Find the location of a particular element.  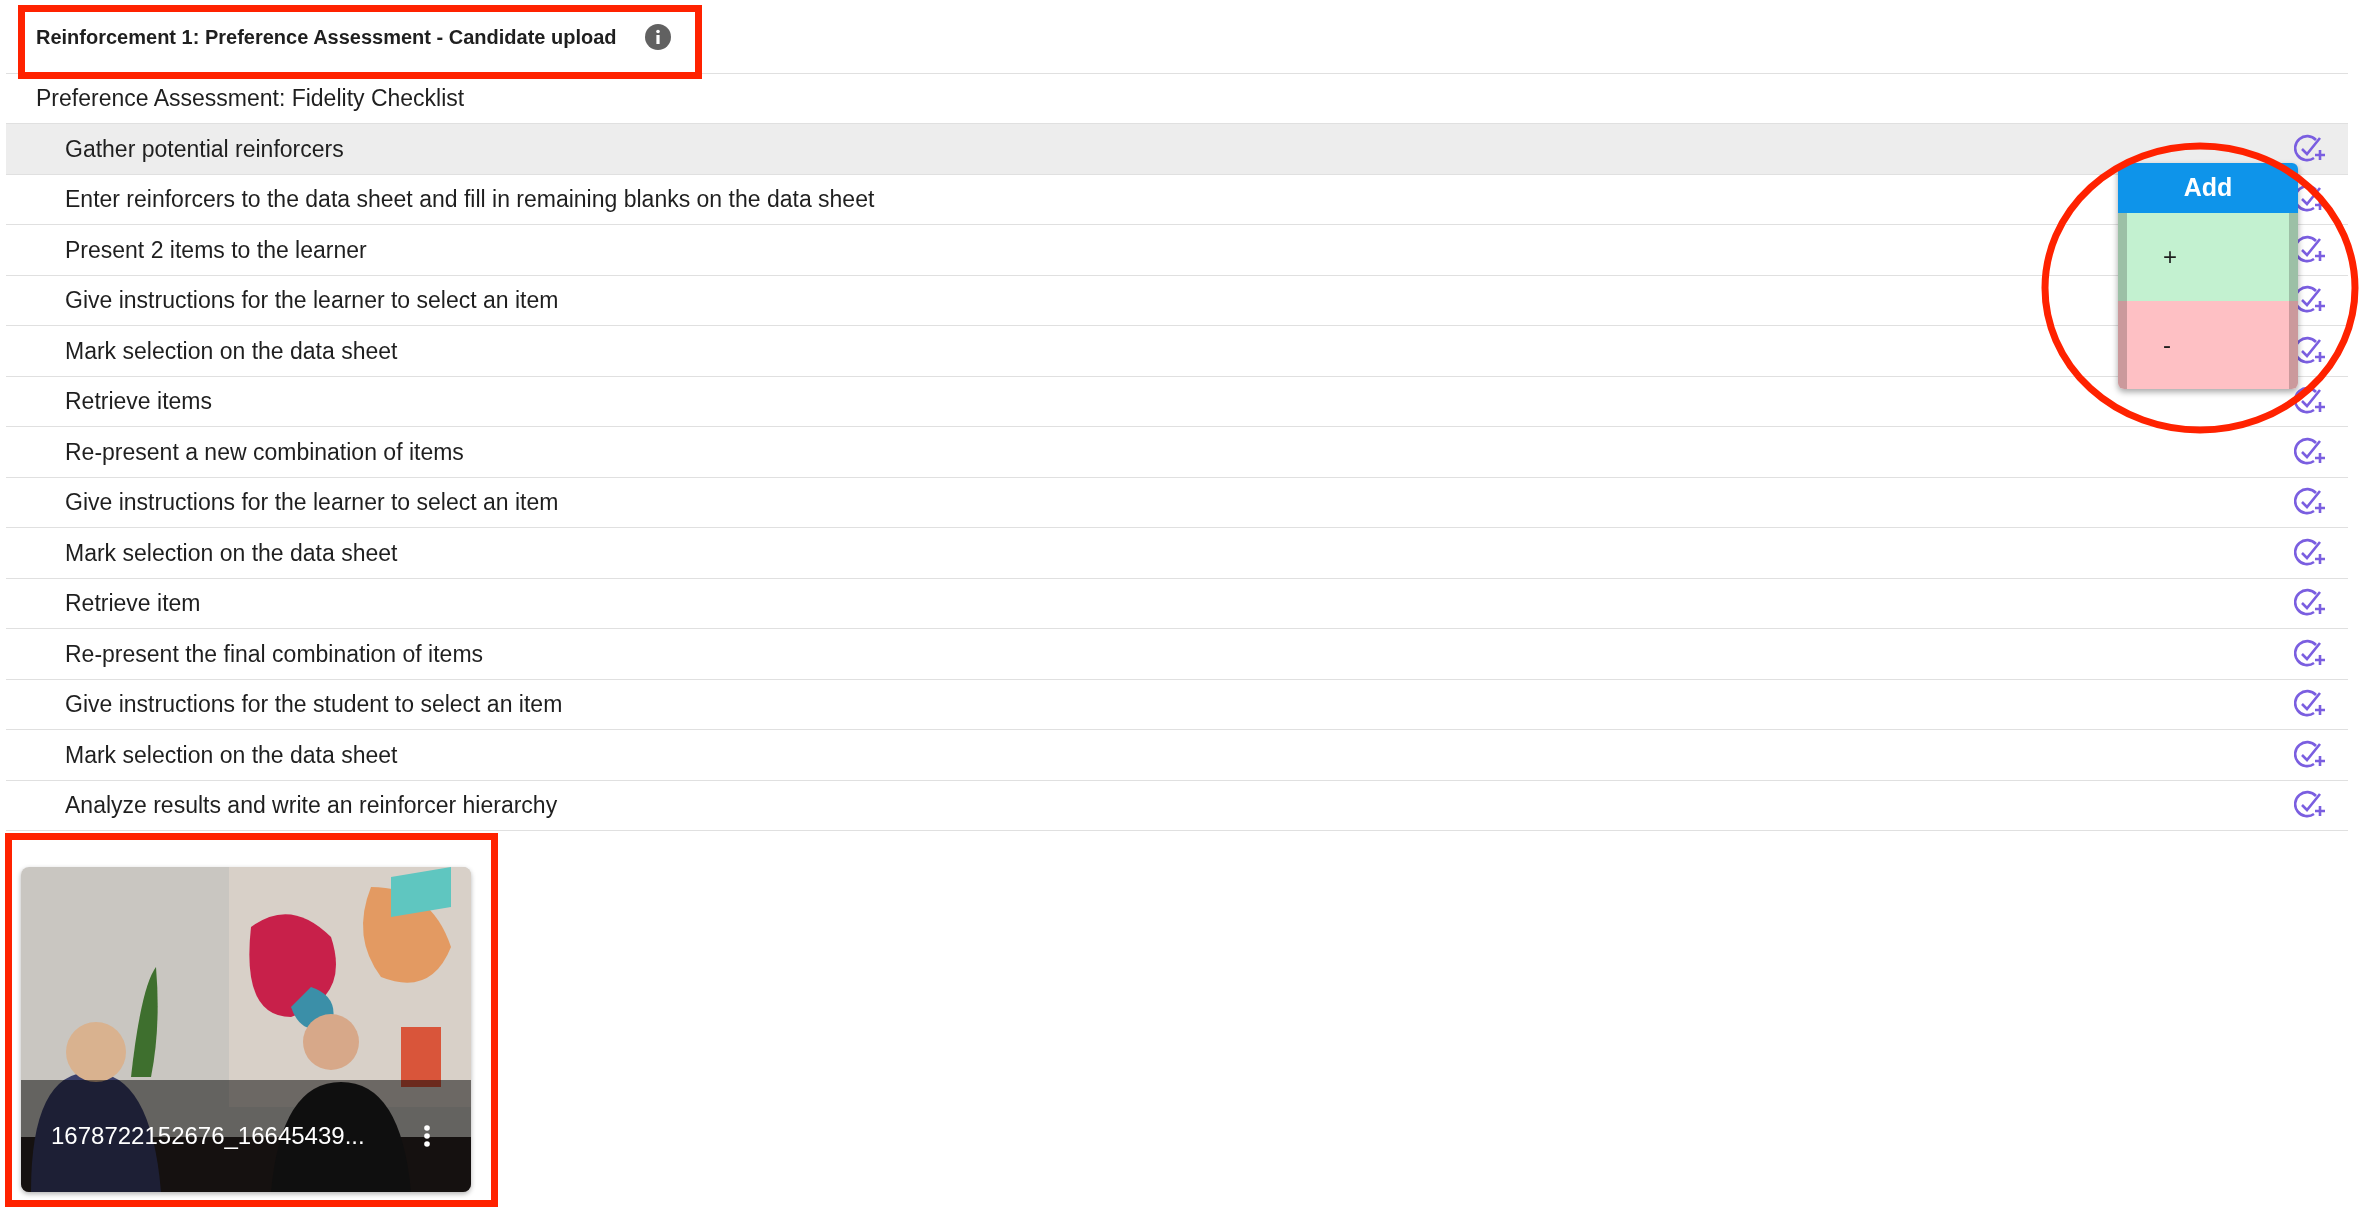

info-icon is located at coordinates (657, 36).